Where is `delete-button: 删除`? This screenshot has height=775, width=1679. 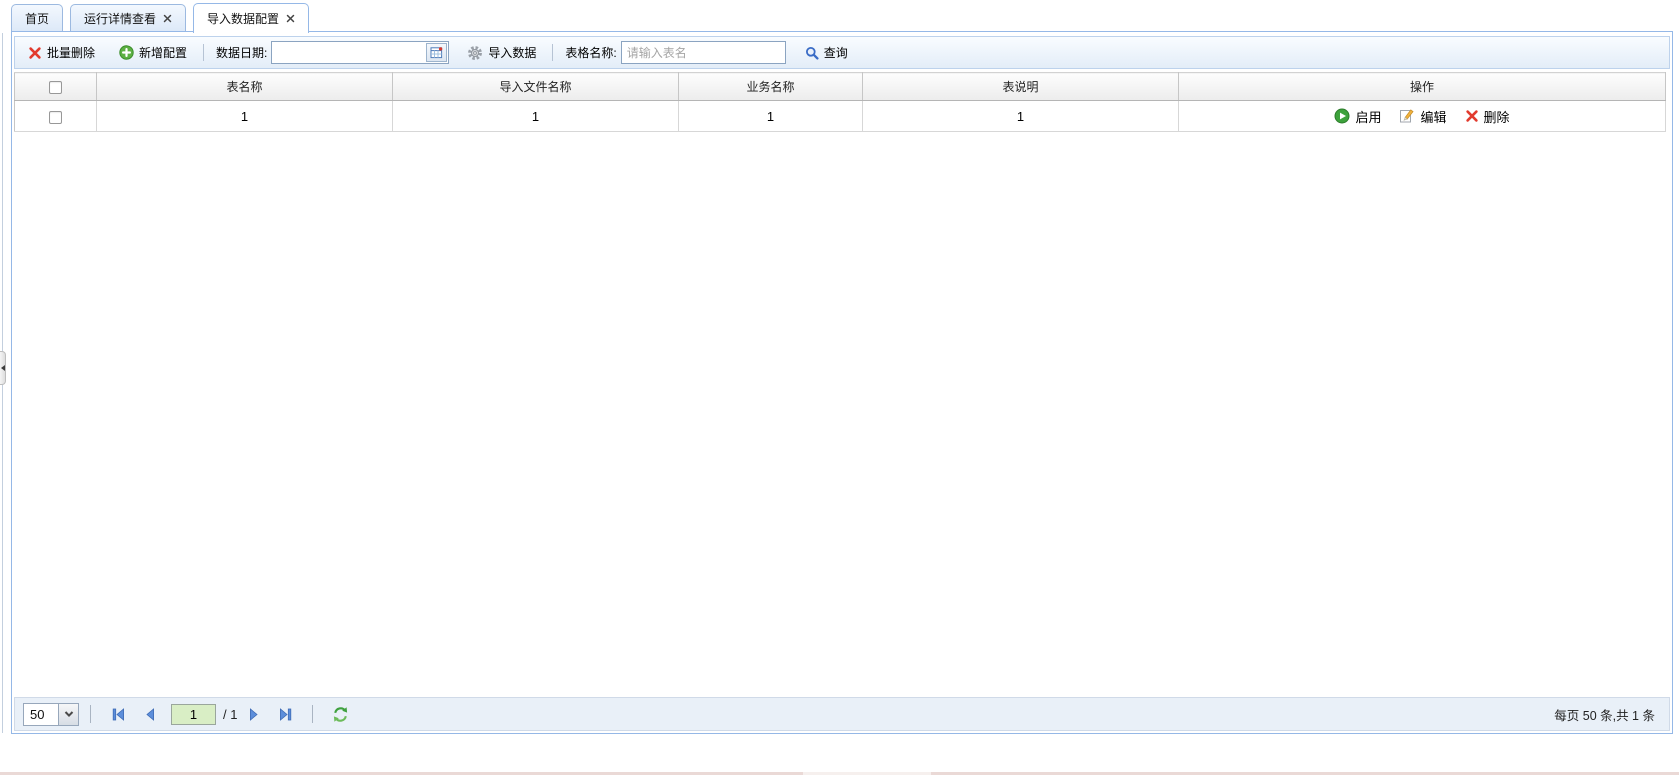
delete-button: 删除 is located at coordinates (1487, 116).